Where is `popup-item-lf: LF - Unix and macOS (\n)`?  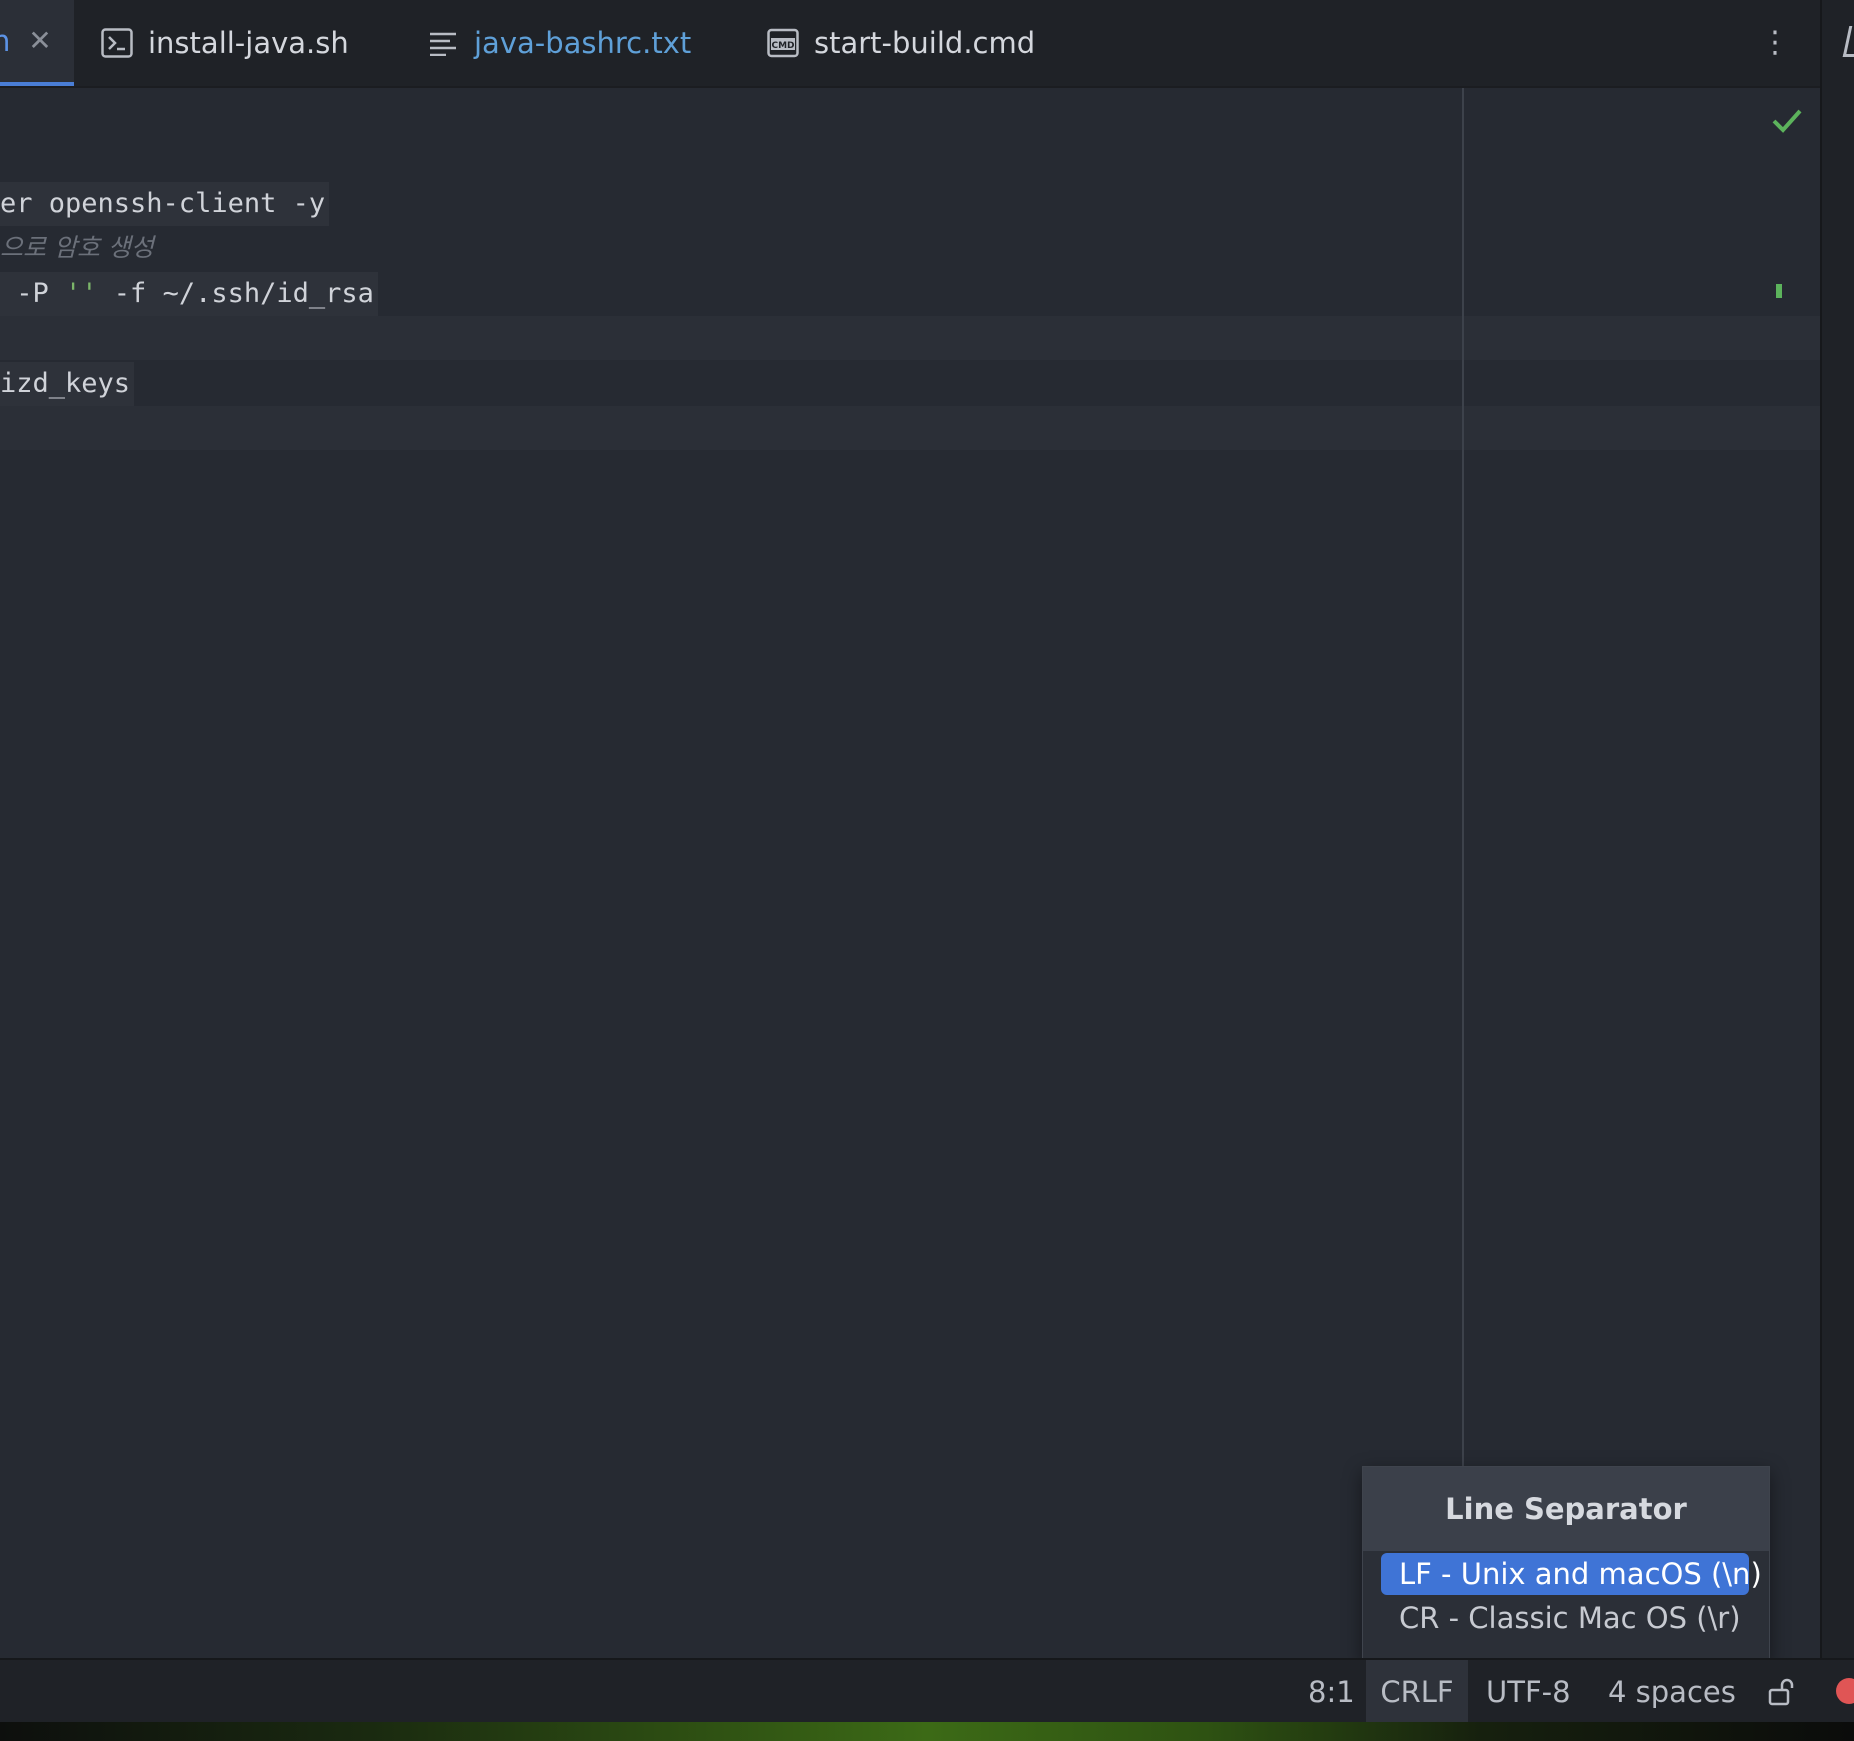 popup-item-lf: LF - Unix and macOS (\n) is located at coordinates (1571, 1574).